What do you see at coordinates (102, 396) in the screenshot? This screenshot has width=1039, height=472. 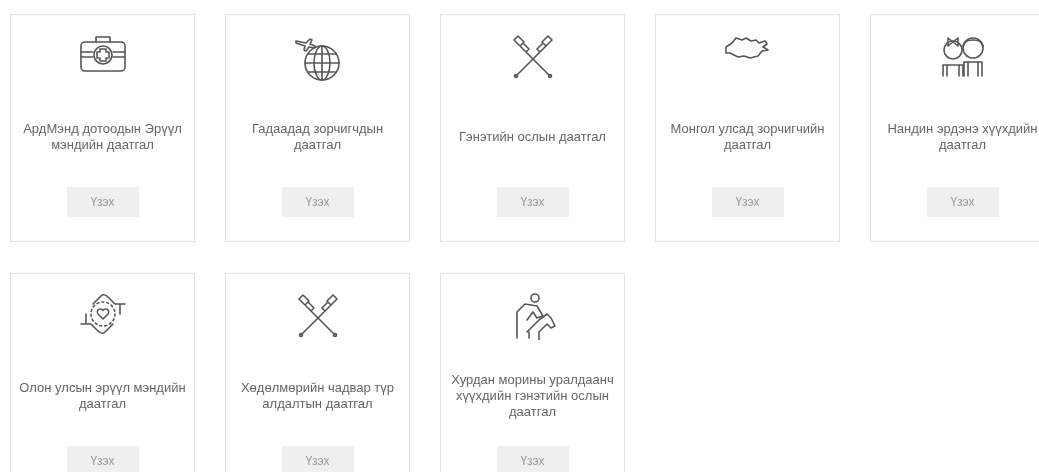 I see `insurance-title: Олон улсын эрүүл мэндийн даатгал` at bounding box center [102, 396].